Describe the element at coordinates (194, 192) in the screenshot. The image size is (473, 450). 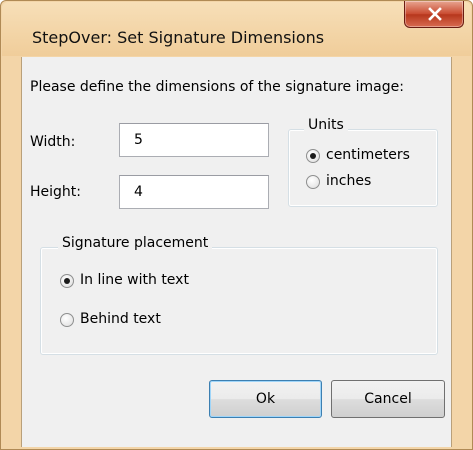
I see `height-input: 4` at that location.